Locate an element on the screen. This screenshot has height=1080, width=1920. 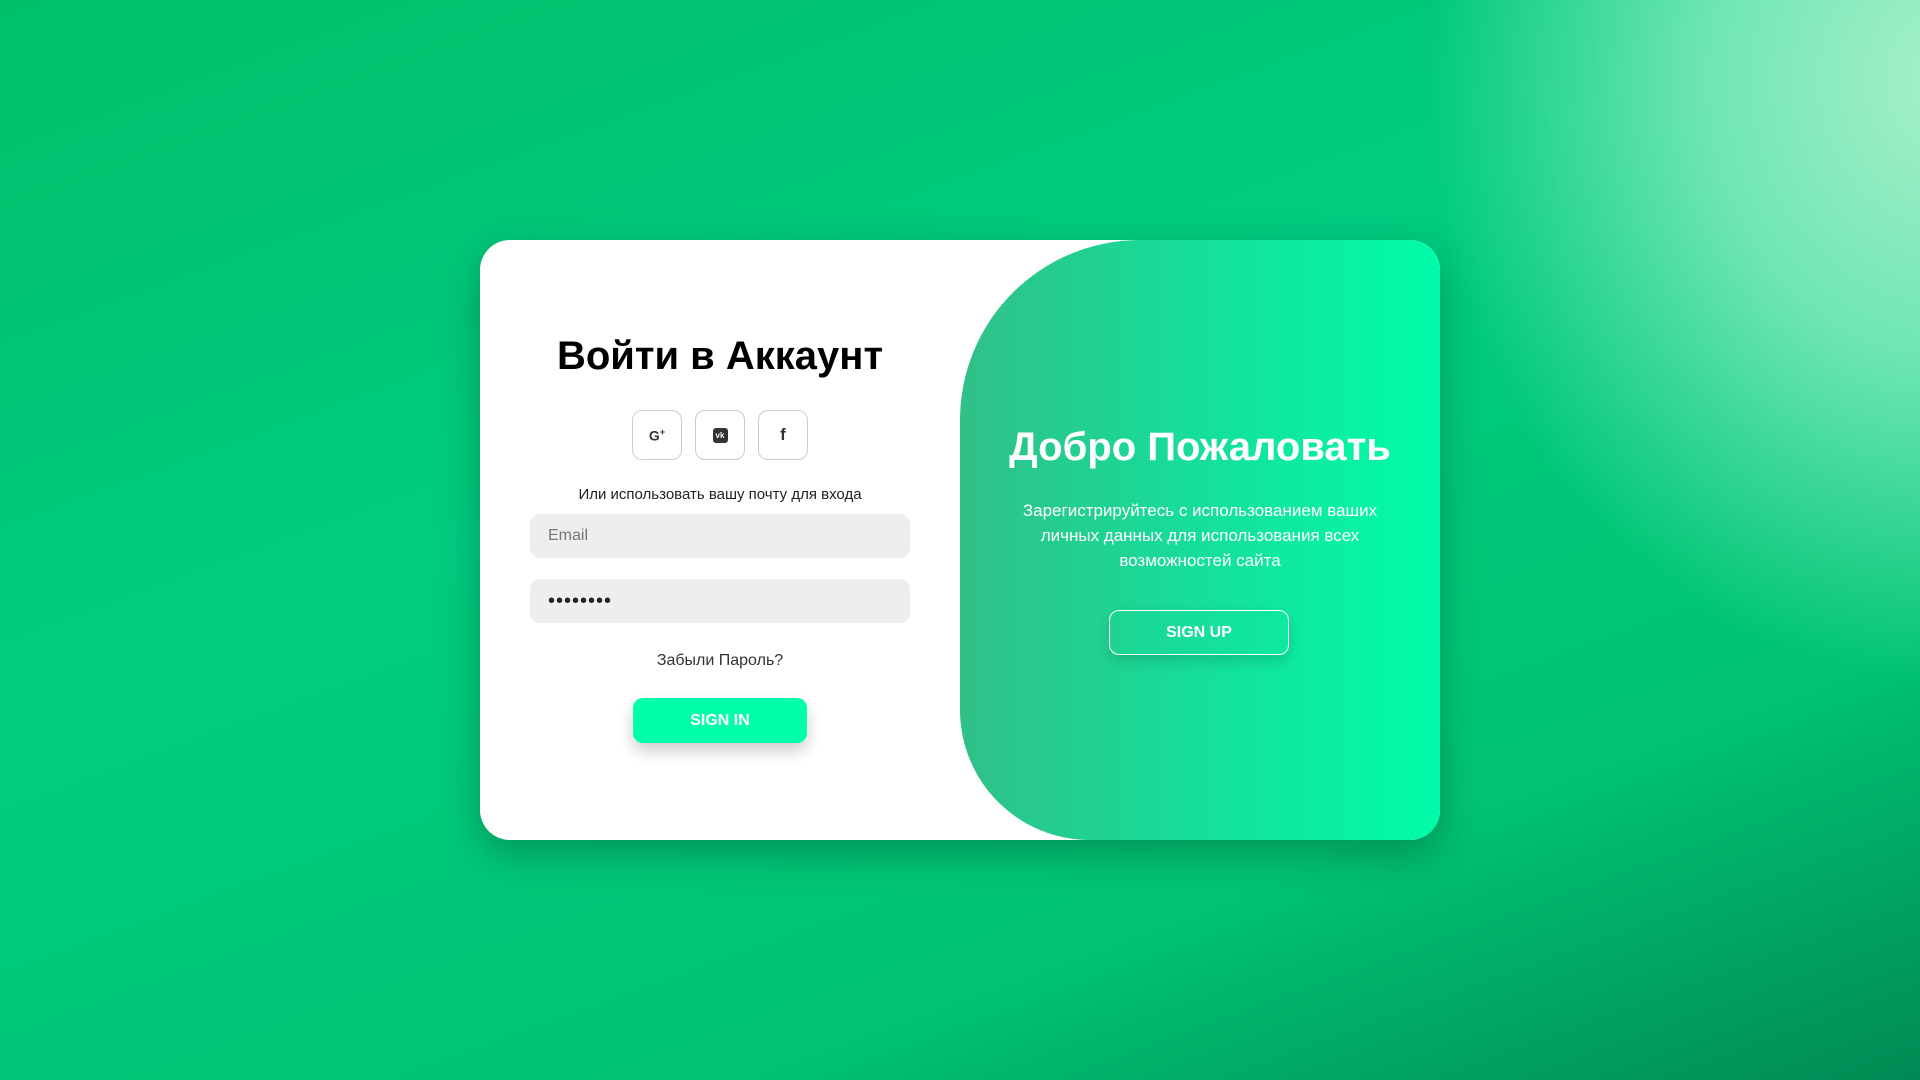
vk-button: vk is located at coordinates (720, 435).